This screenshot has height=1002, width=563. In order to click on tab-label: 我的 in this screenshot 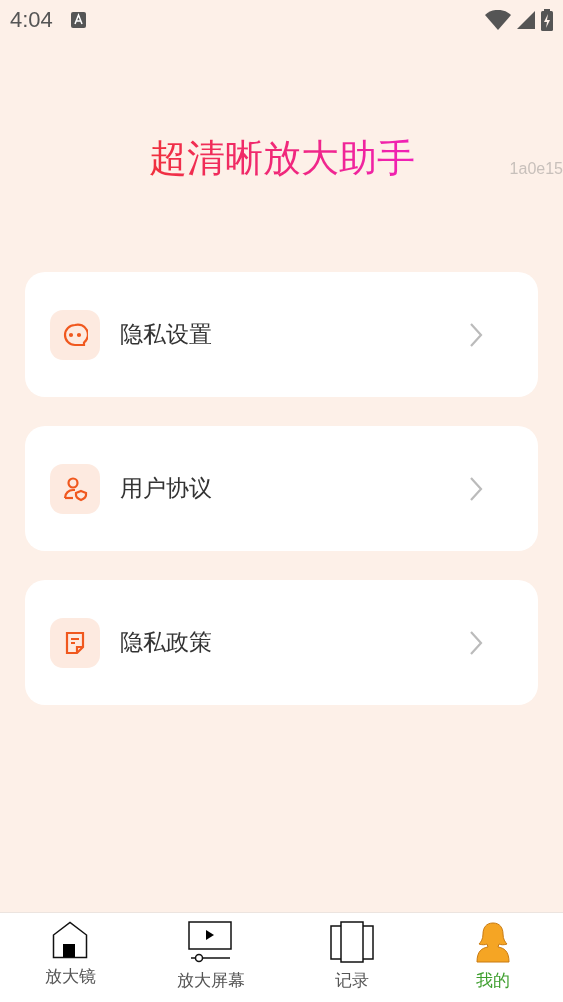, I will do `click(492, 980)`.